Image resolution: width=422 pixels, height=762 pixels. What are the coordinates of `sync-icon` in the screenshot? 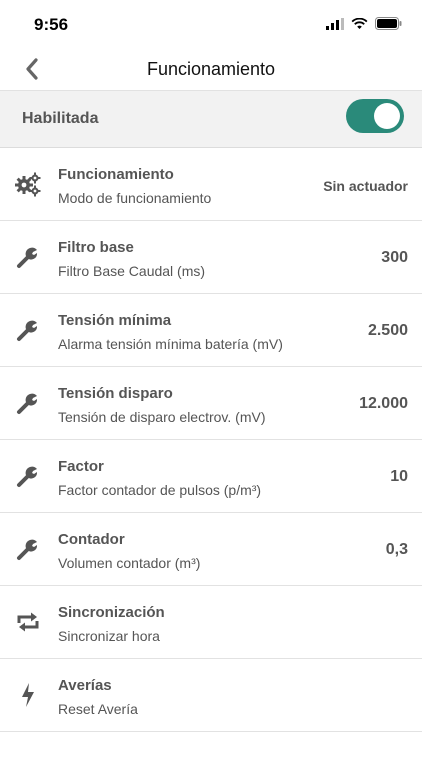 It's located at (28, 622).